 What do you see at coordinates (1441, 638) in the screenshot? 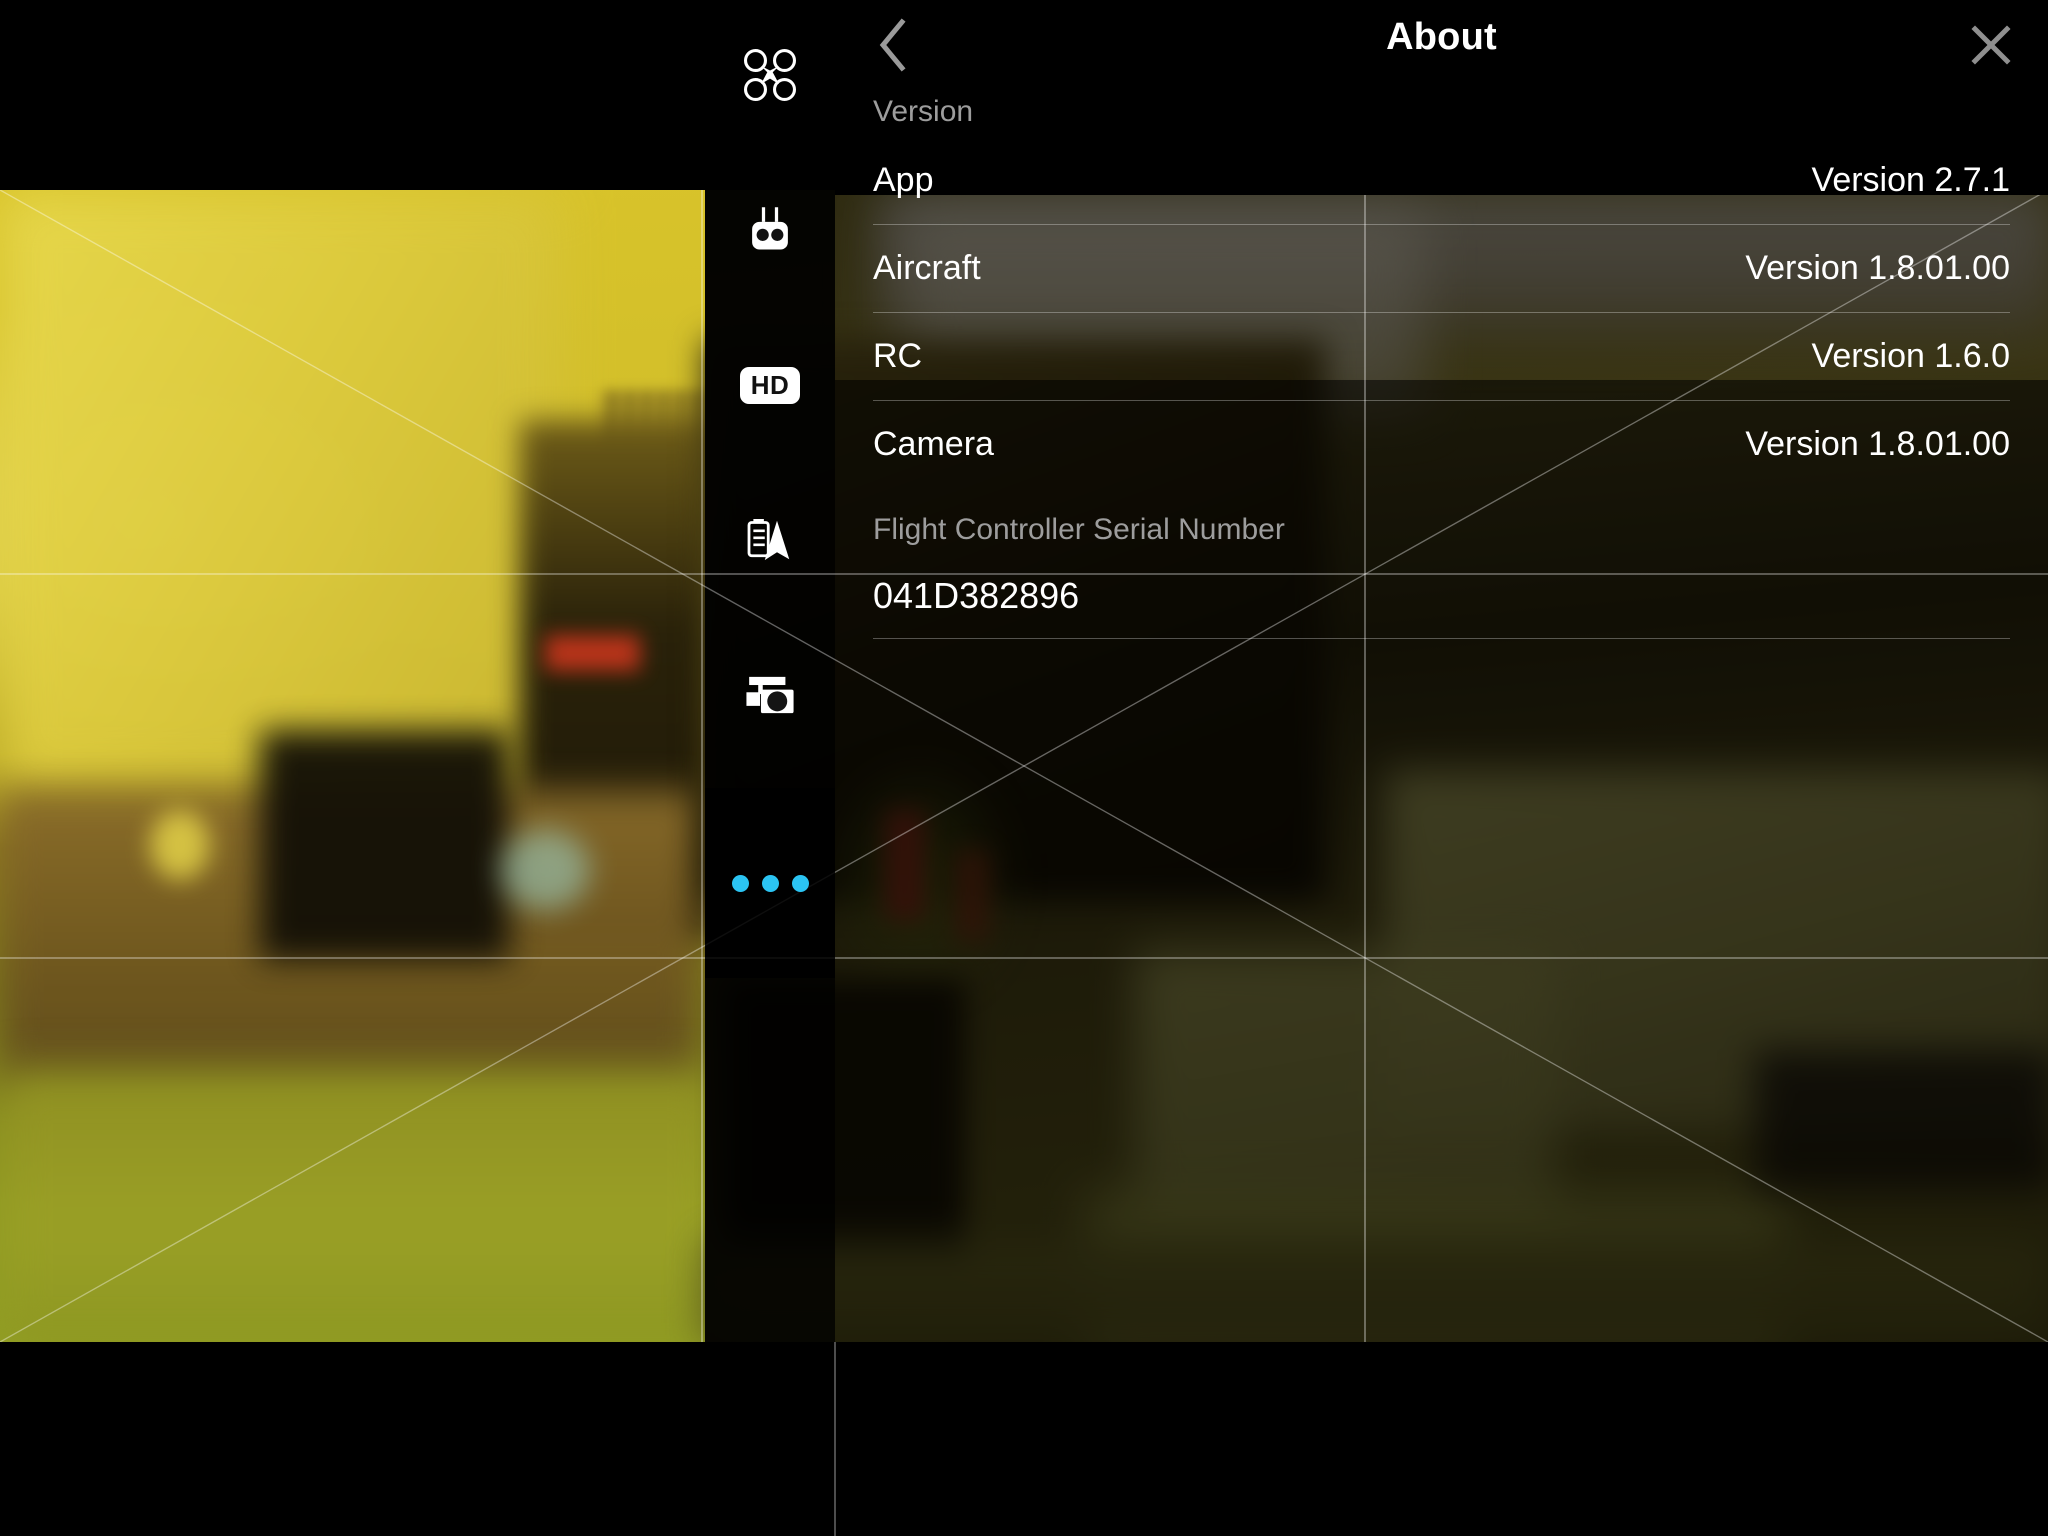
I see `row-divider` at bounding box center [1441, 638].